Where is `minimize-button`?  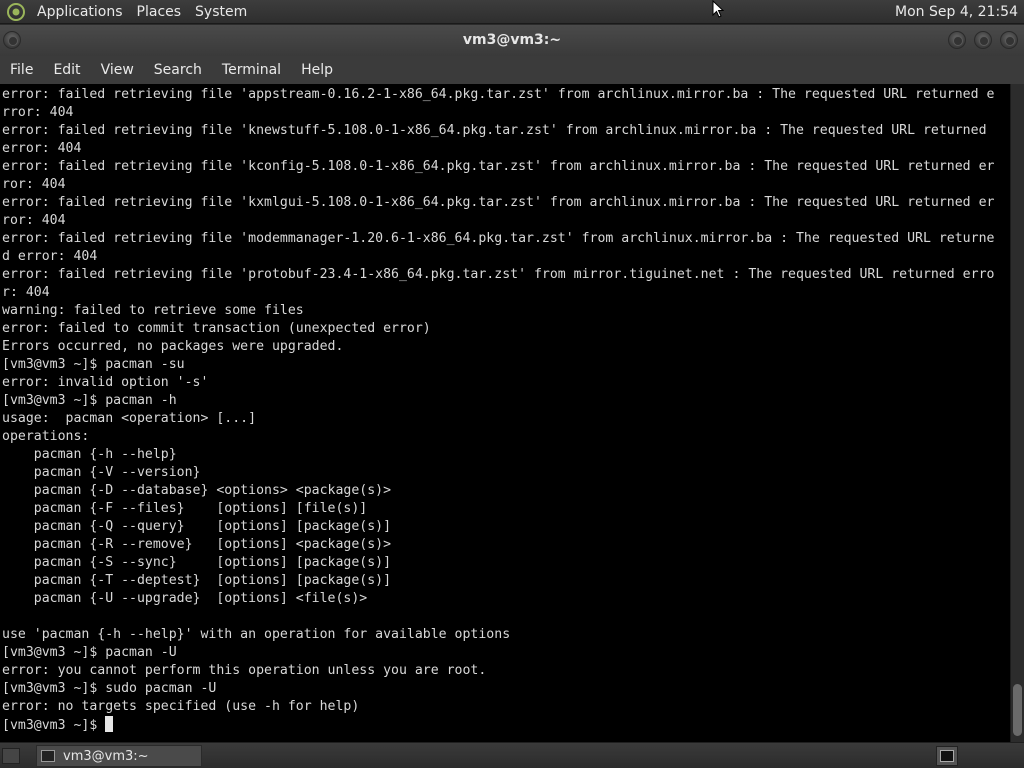 minimize-button is located at coordinates (957, 40).